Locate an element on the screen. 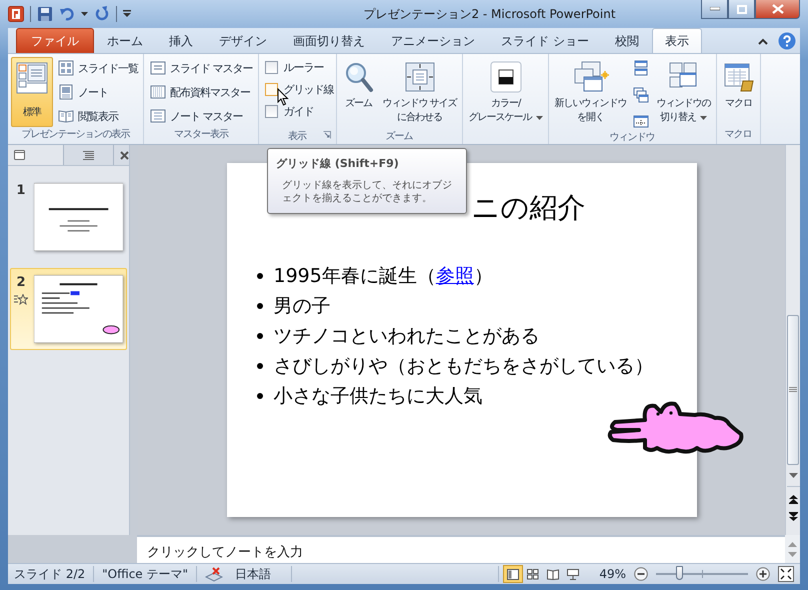 The image size is (808, 590). normal-view-button: 標準 is located at coordinates (32, 92).